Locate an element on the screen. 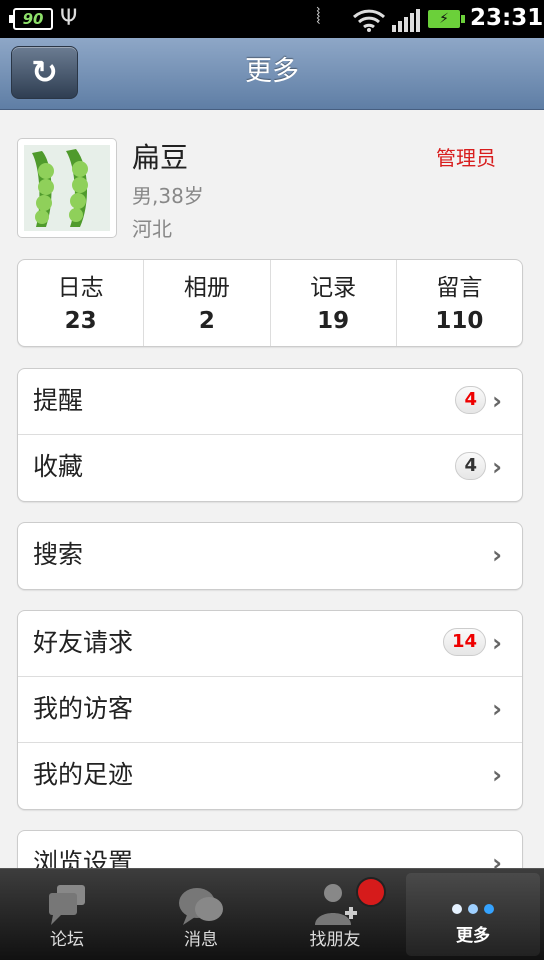  stat-label: 记录 is located at coordinates (333, 288).